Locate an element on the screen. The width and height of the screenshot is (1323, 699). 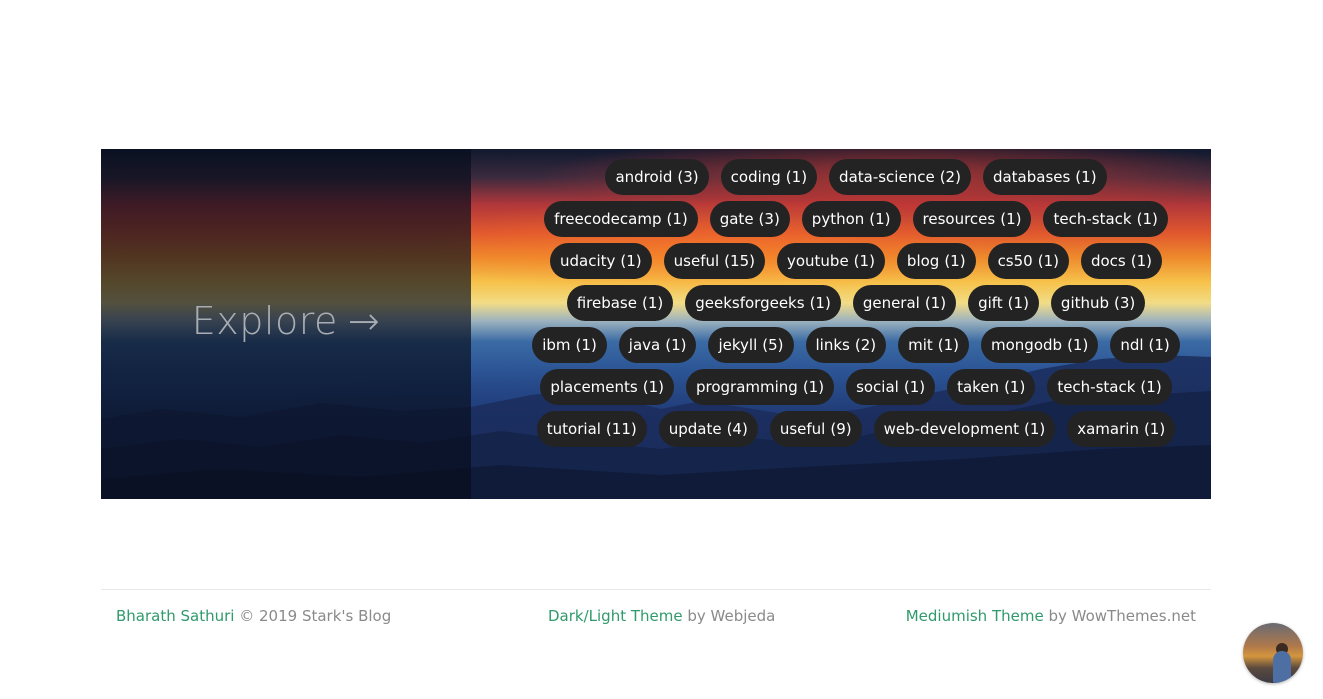
tag-name: gate is located at coordinates (736, 219).